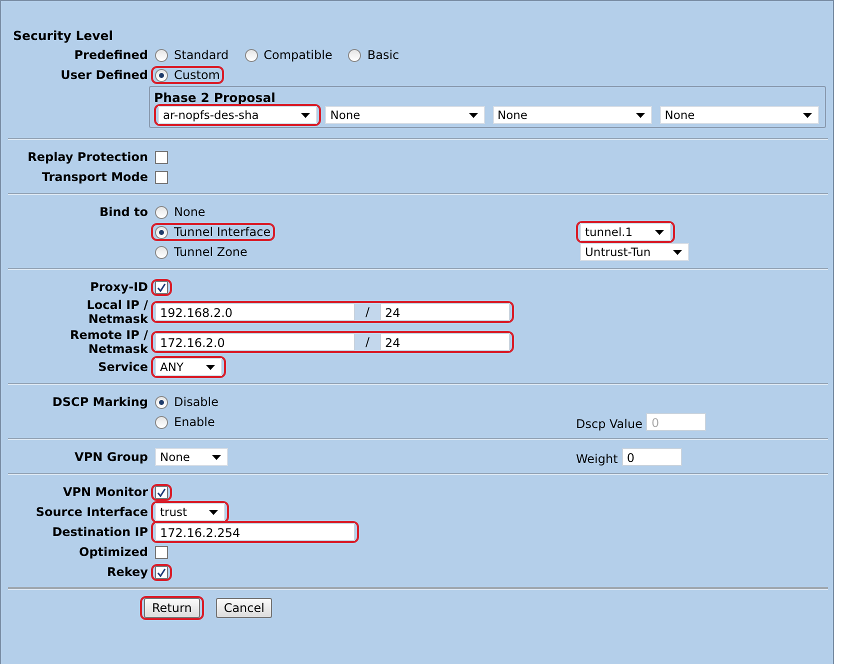 The width and height of the screenshot is (842, 664). What do you see at coordinates (255, 532) in the screenshot?
I see `input-field: 172.16.2.254` at bounding box center [255, 532].